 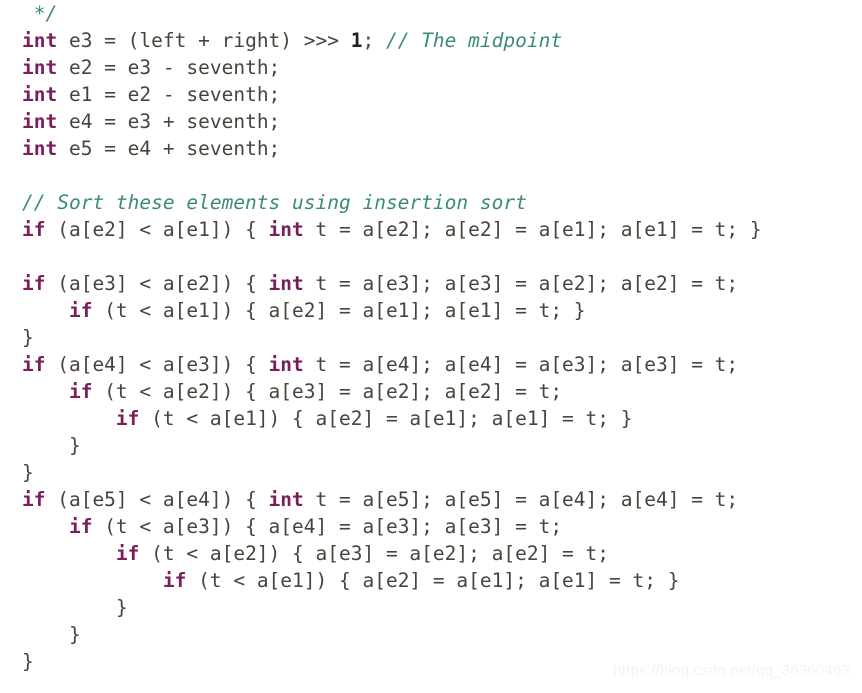 I want to click on code-line: int e4 = e3 + seventh;, so click(x=431, y=121).